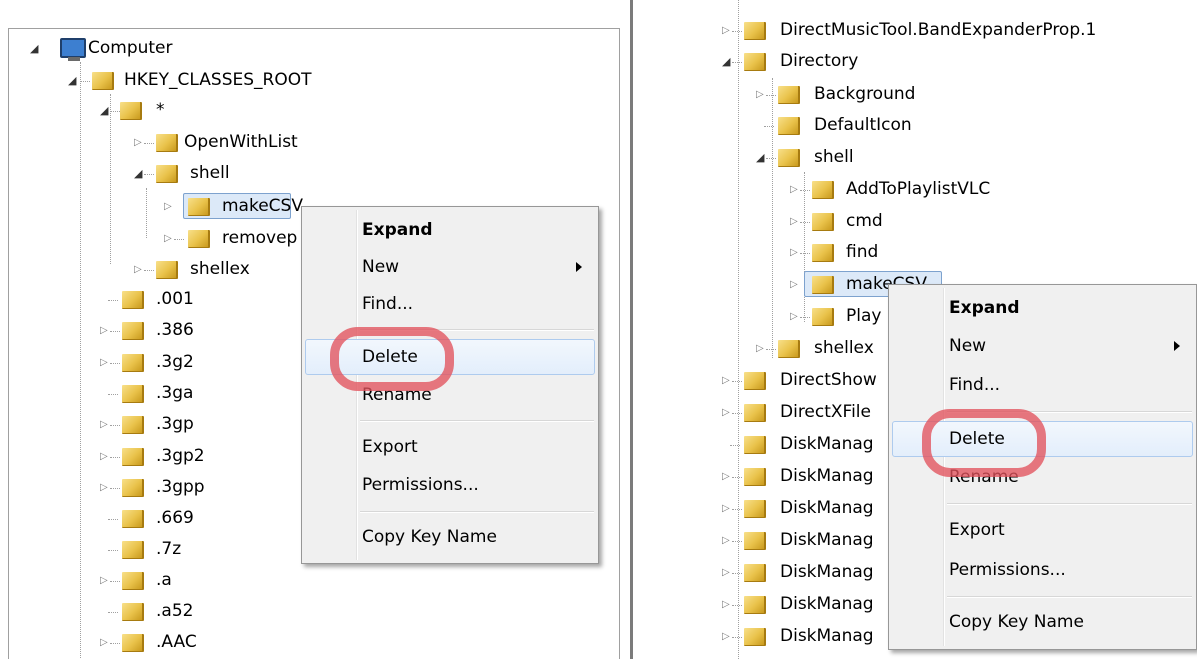 Image resolution: width=1197 pixels, height=659 pixels. Describe the element at coordinates (176, 642) in the screenshot. I see `tree-node-label: .AAC` at that location.